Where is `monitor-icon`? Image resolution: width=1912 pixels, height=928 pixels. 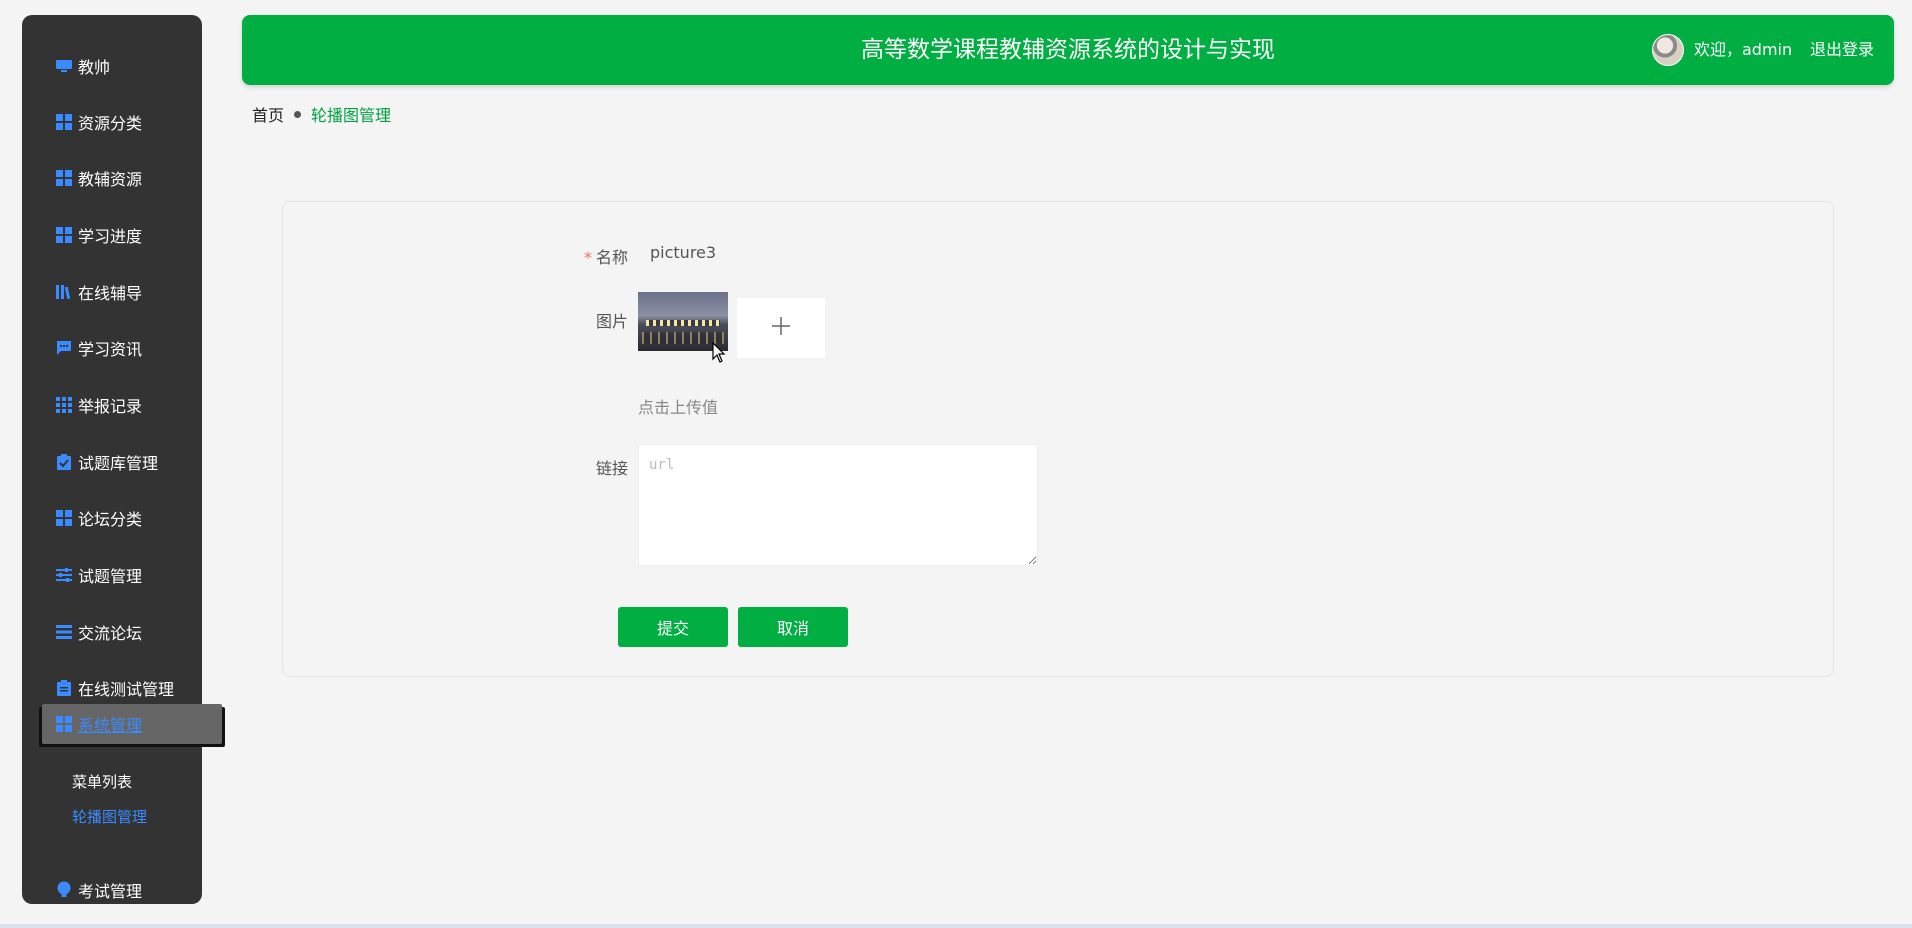
monitor-icon is located at coordinates (64, 66).